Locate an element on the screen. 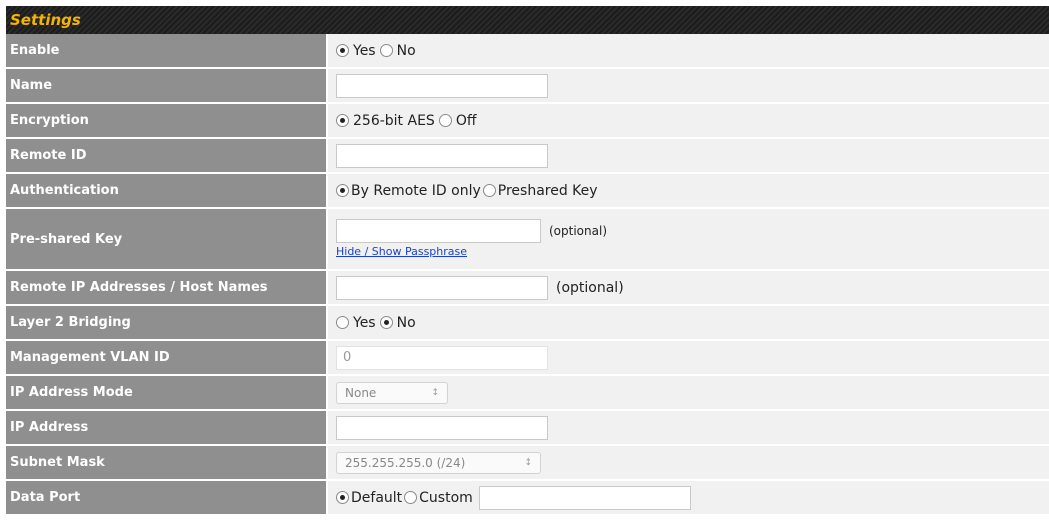  section-title: Settings is located at coordinates (527, 20).